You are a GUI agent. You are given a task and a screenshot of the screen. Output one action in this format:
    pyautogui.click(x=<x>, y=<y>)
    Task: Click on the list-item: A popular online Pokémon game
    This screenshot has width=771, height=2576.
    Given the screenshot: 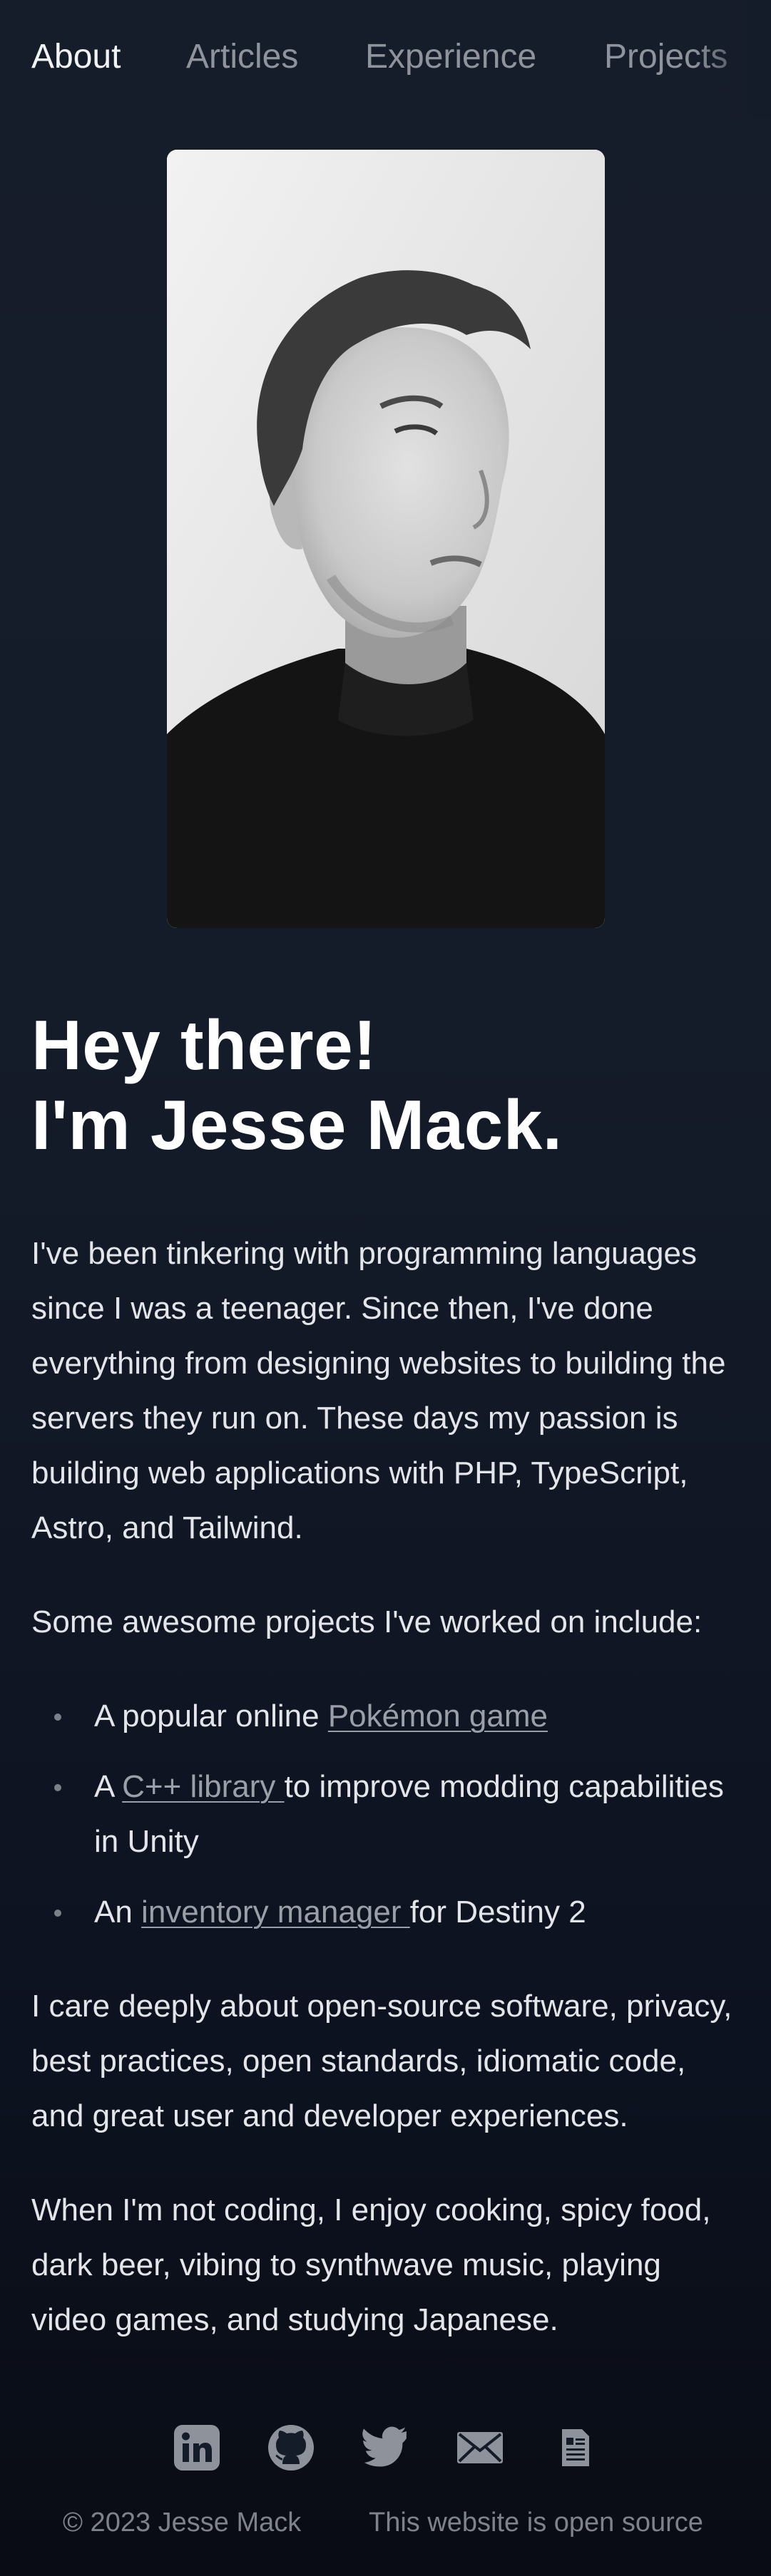 What is the action you would take?
    pyautogui.click(x=399, y=1716)
    